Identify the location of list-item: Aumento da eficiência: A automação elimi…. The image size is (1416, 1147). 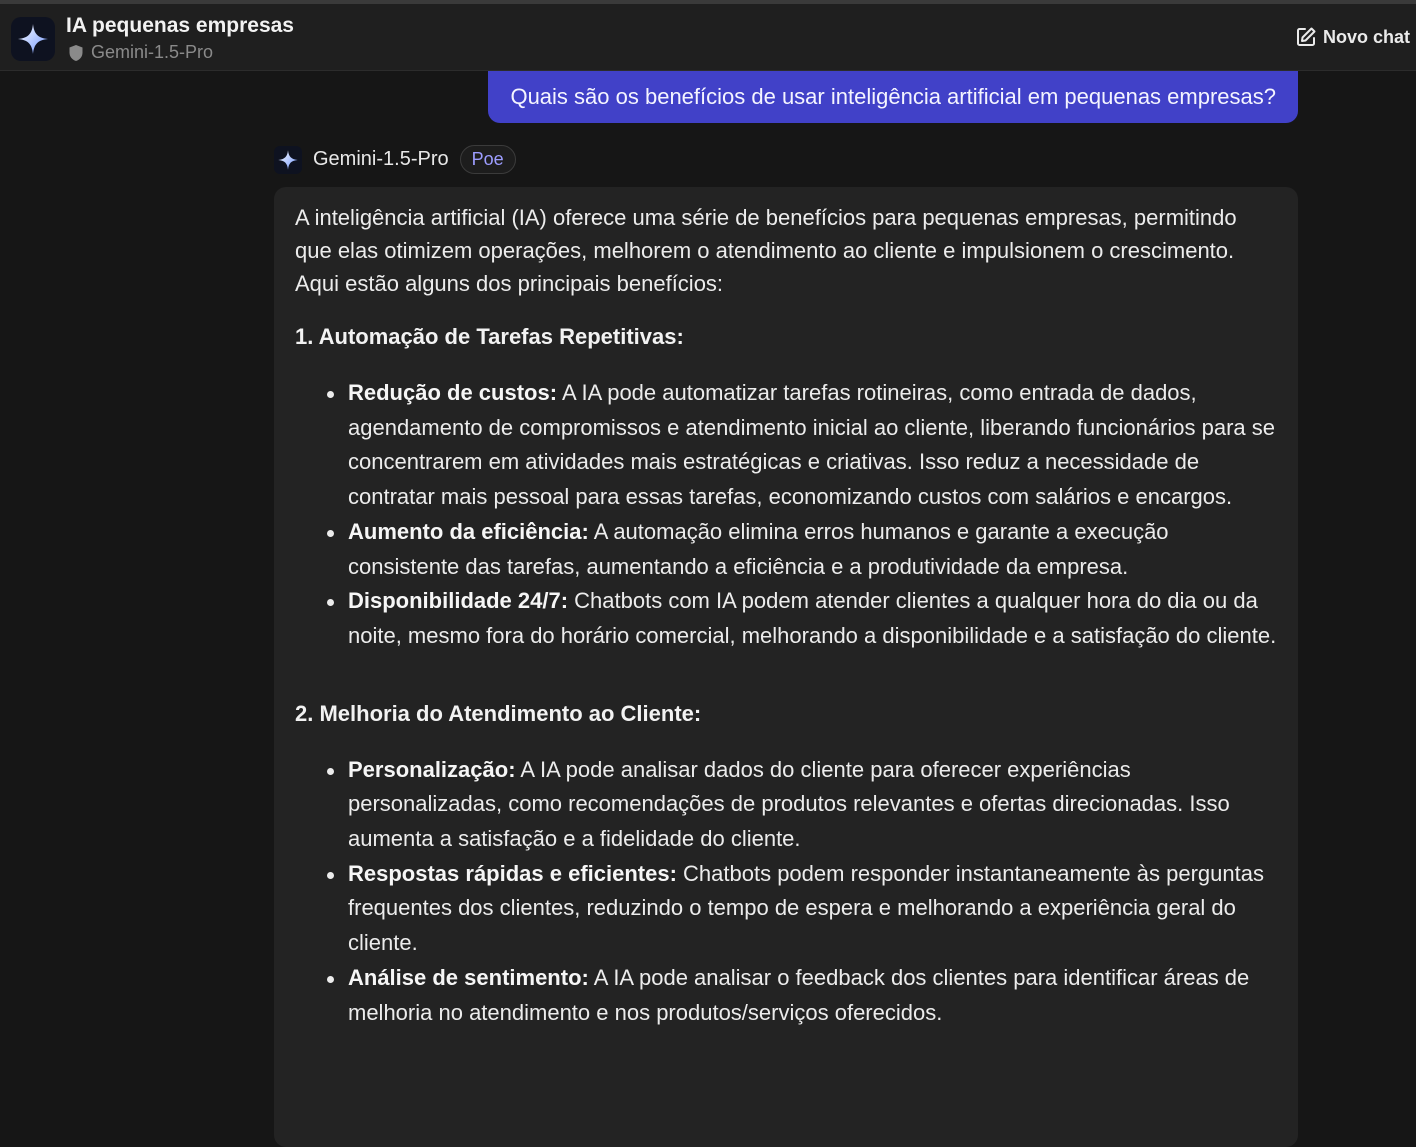
(802, 549).